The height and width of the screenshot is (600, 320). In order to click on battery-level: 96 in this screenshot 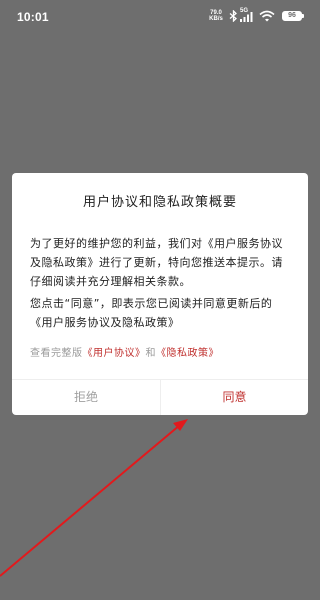, I will do `click(292, 15)`.